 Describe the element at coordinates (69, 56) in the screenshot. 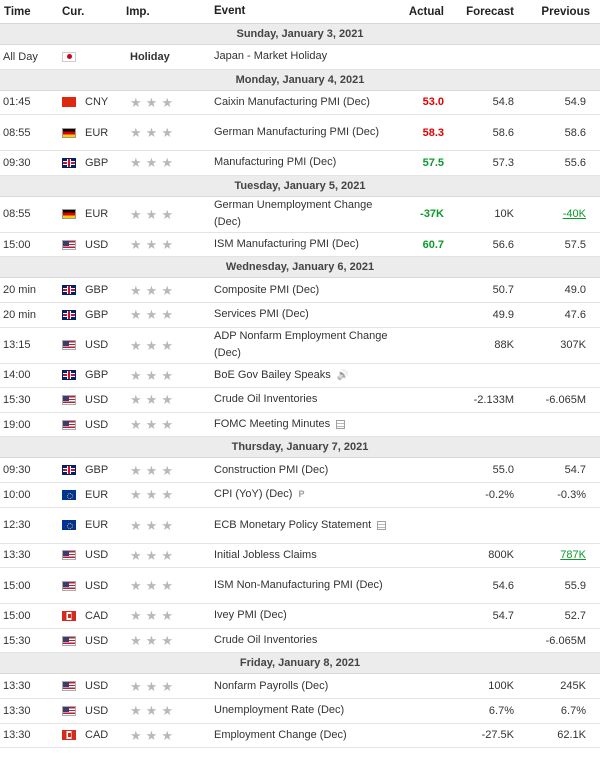

I see `jp-flag-icon` at that location.